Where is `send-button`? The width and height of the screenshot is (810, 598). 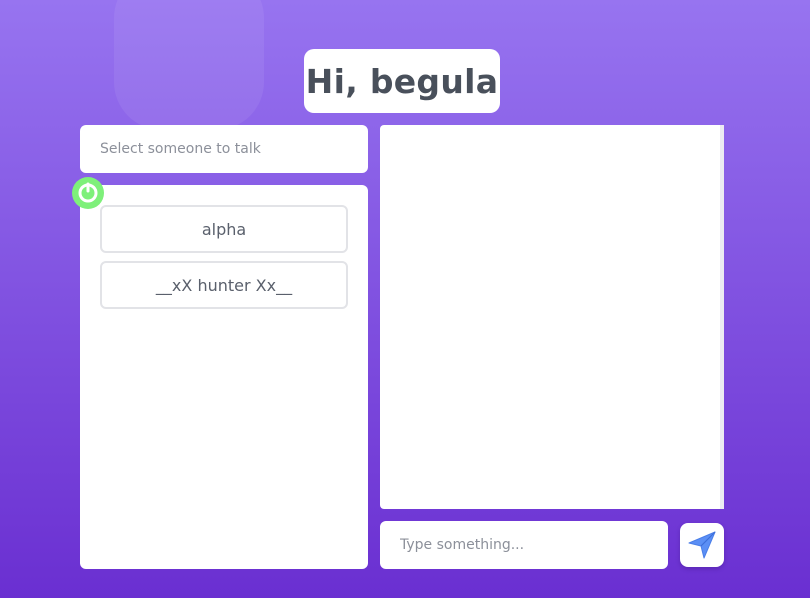
send-button is located at coordinates (702, 545).